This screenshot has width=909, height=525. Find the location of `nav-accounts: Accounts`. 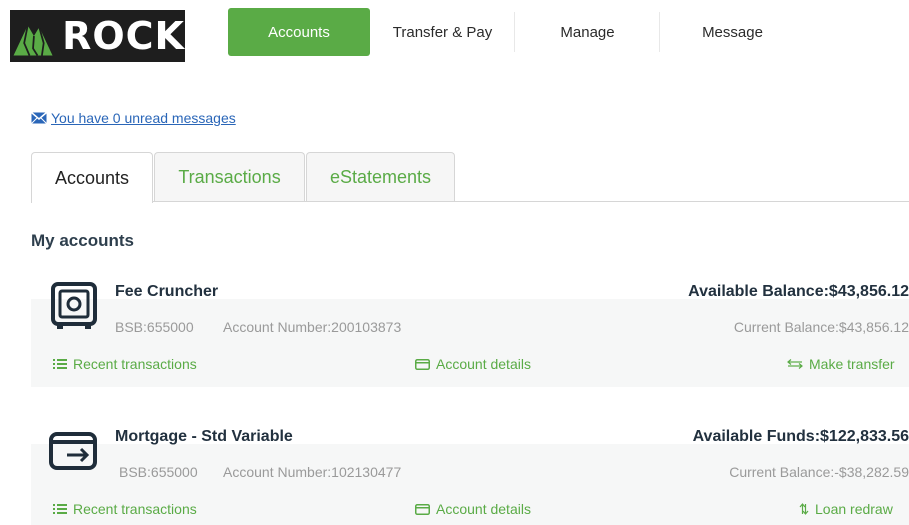

nav-accounts: Accounts is located at coordinates (299, 32).